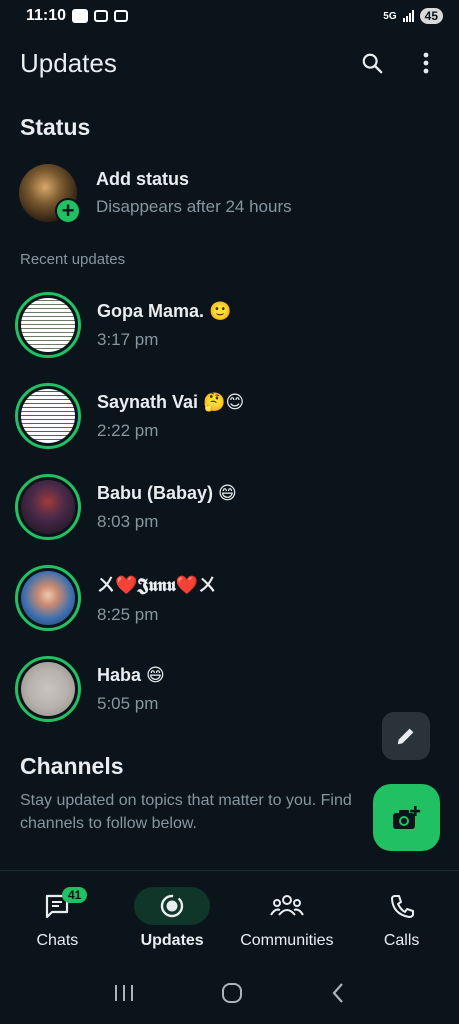  I want to click on add-status-subtitle: Disappears after 24 hours, so click(194, 206).